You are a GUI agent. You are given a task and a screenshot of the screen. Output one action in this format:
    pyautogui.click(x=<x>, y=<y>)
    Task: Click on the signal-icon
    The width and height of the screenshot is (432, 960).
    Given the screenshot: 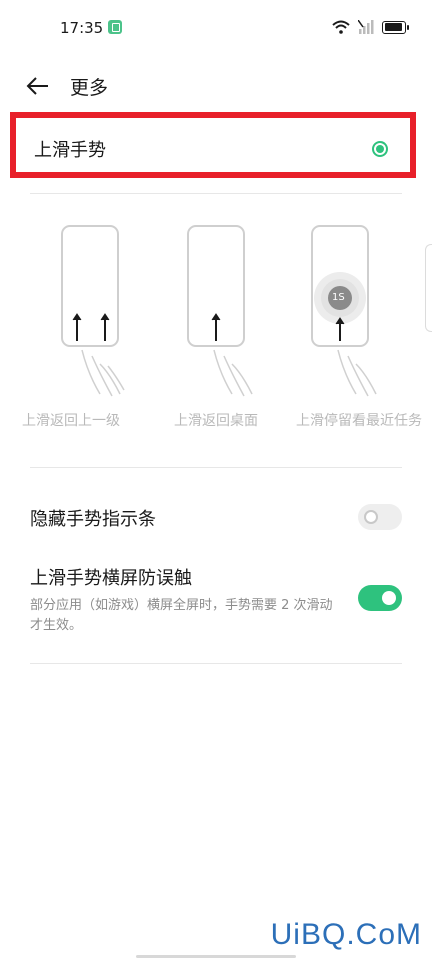 What is the action you would take?
    pyautogui.click(x=366, y=27)
    